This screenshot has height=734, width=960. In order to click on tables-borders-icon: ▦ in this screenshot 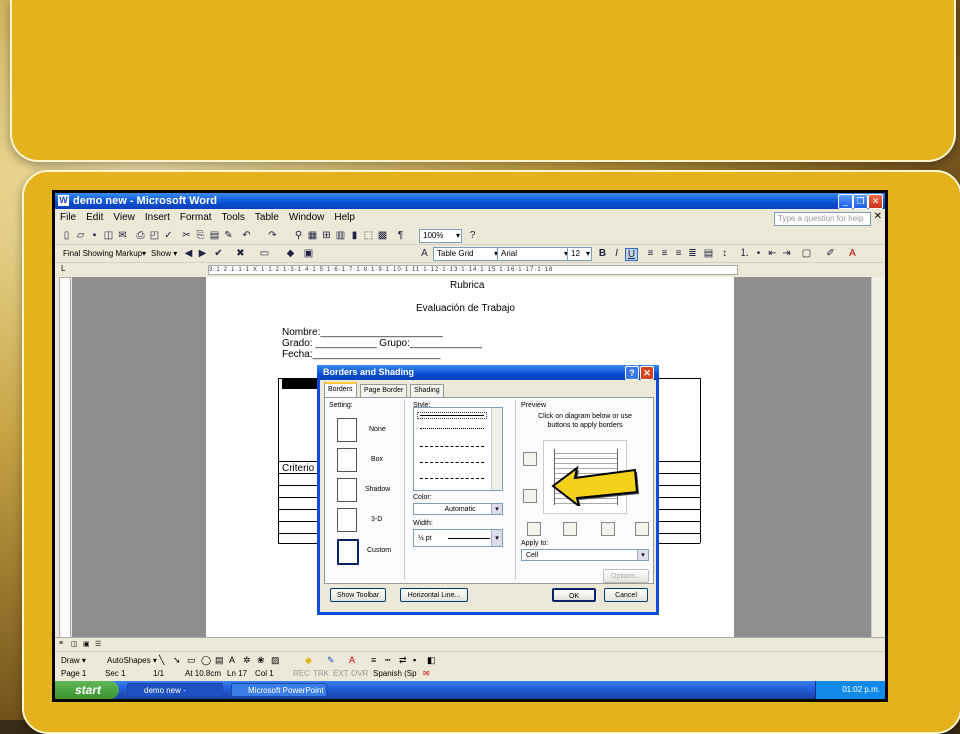, I will do `click(312, 235)`.